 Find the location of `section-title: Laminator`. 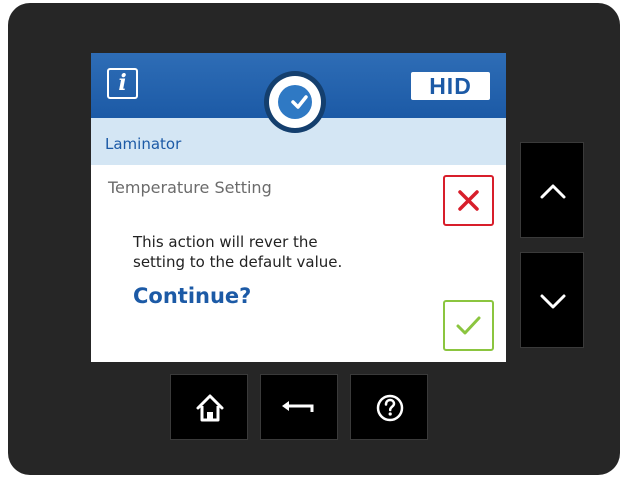

section-title: Laminator is located at coordinates (143, 144).